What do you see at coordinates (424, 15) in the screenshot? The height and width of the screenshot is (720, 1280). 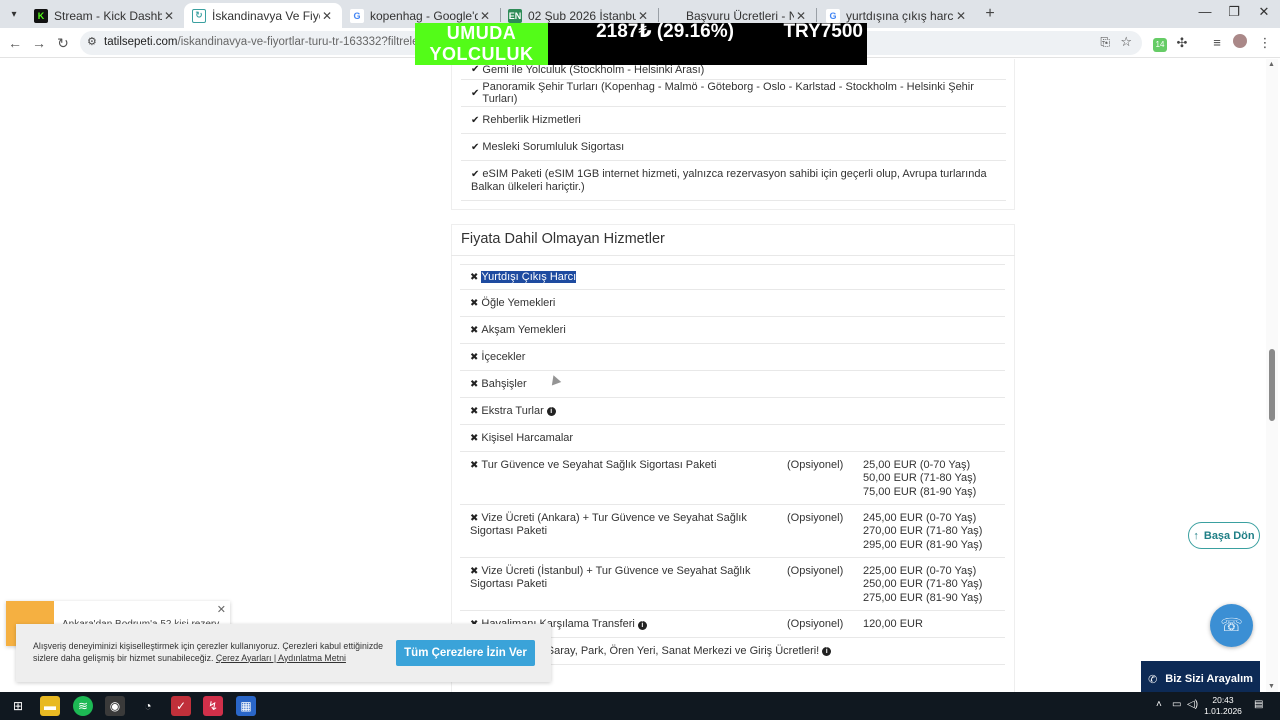 I see `tab-title: kopenhag - Google'da Ara` at bounding box center [424, 15].